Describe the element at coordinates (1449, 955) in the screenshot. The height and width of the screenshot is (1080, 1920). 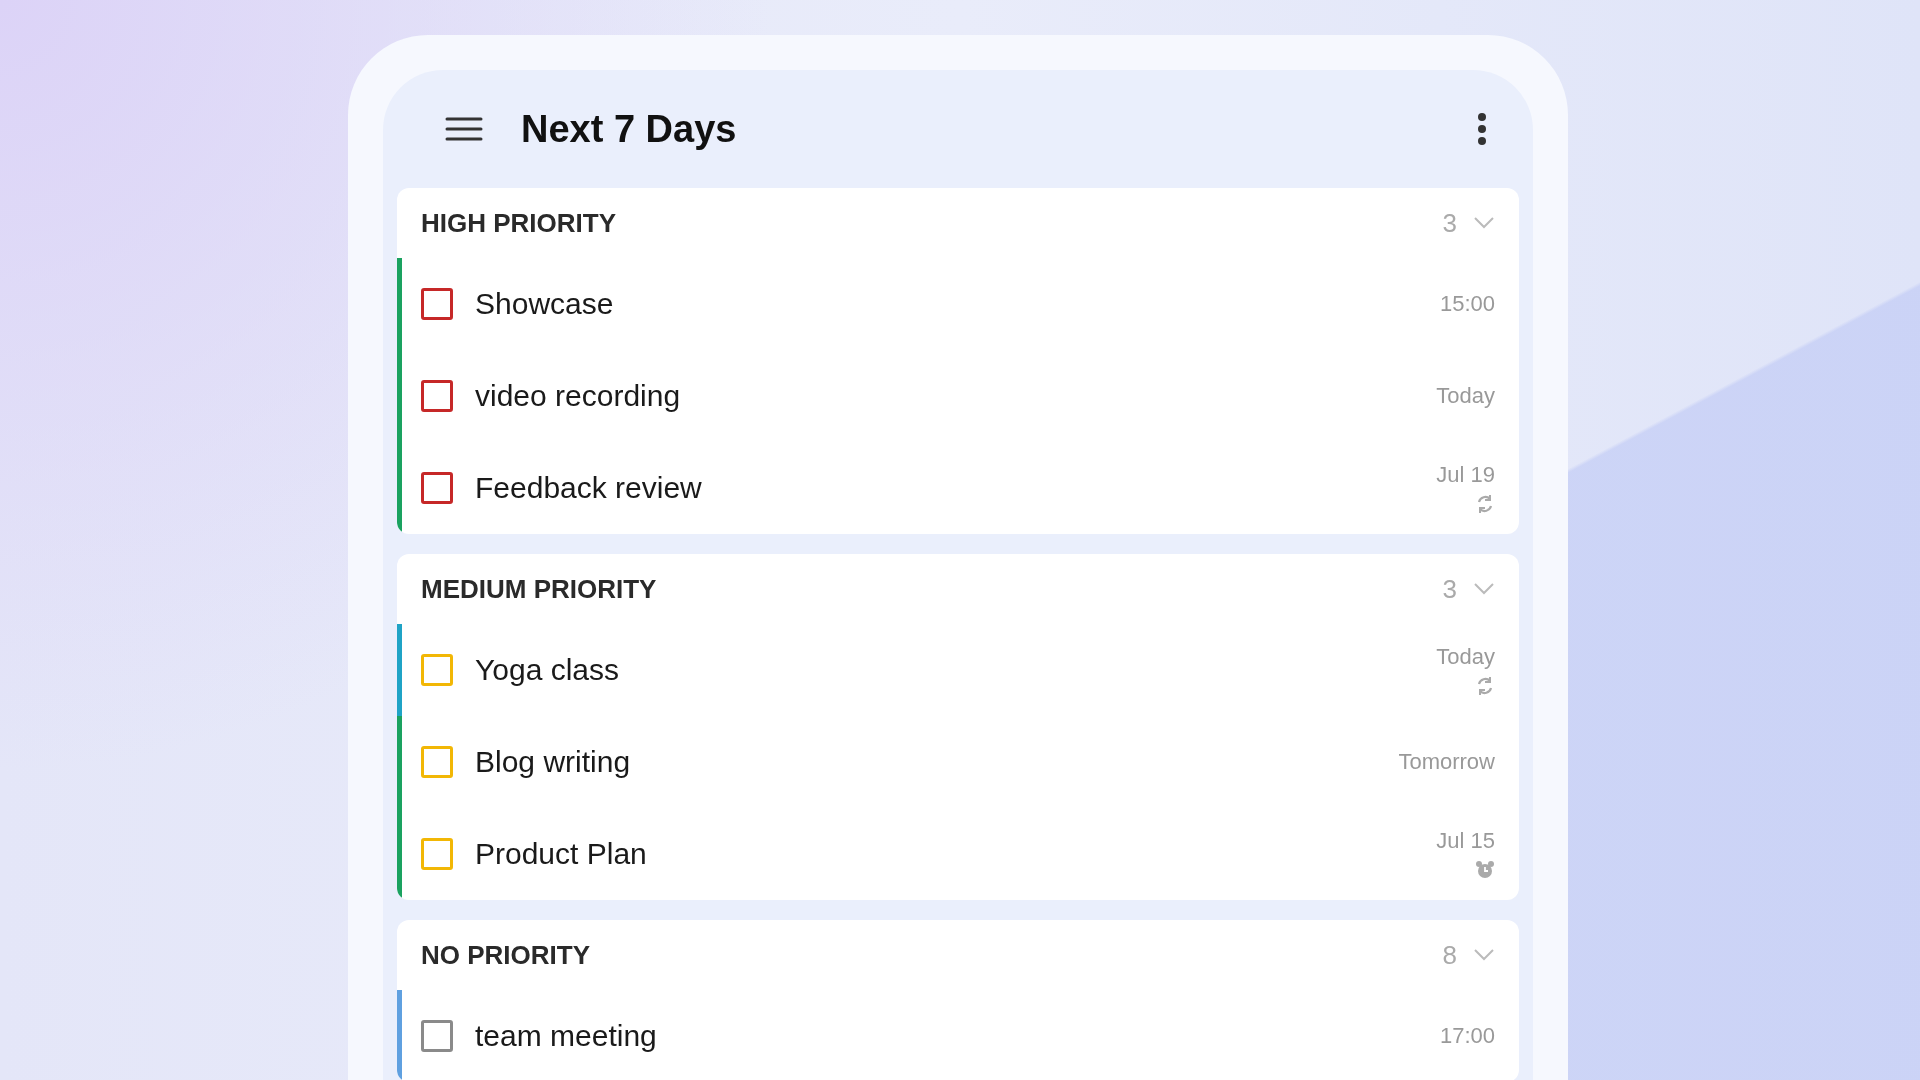
I see `task-count: 8` at that location.